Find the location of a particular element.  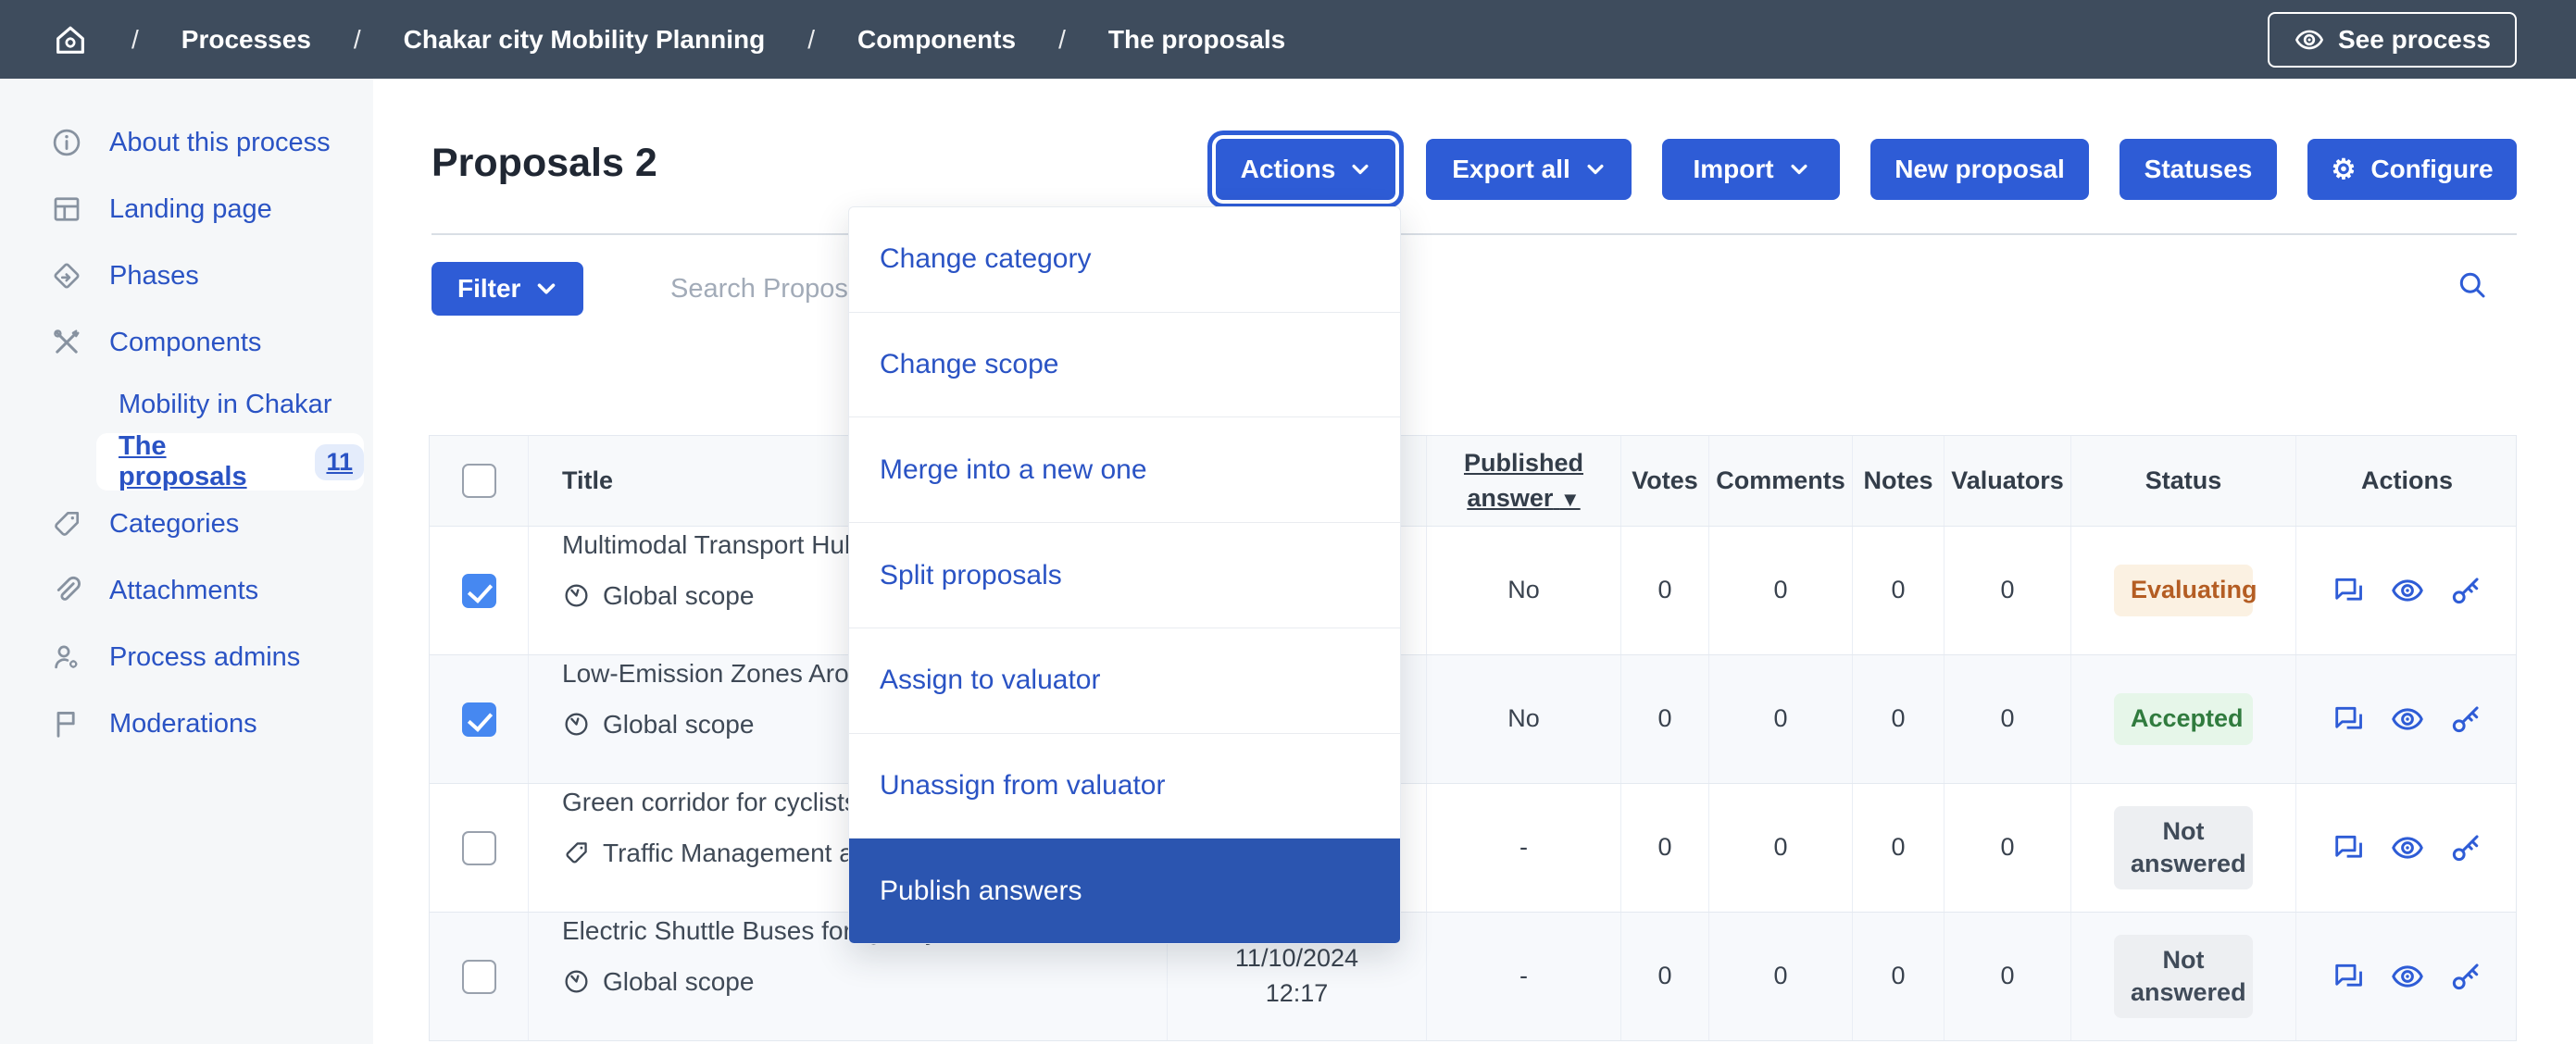

breadcrumb-components: Components is located at coordinates (937, 40).